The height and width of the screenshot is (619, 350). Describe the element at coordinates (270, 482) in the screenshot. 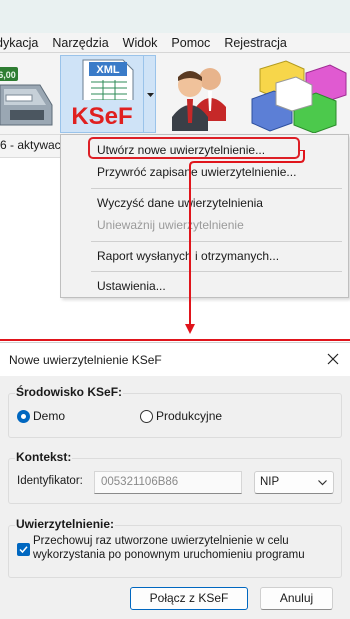

I see `id-type-value: NIP` at that location.